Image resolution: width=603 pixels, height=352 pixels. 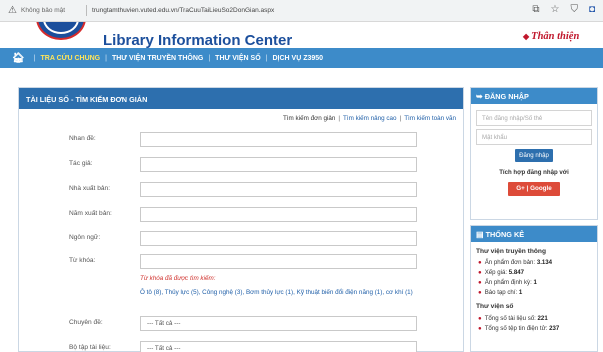 What do you see at coordinates (18, 58) in the screenshot?
I see `home-icon: 🏠︎` at bounding box center [18, 58].